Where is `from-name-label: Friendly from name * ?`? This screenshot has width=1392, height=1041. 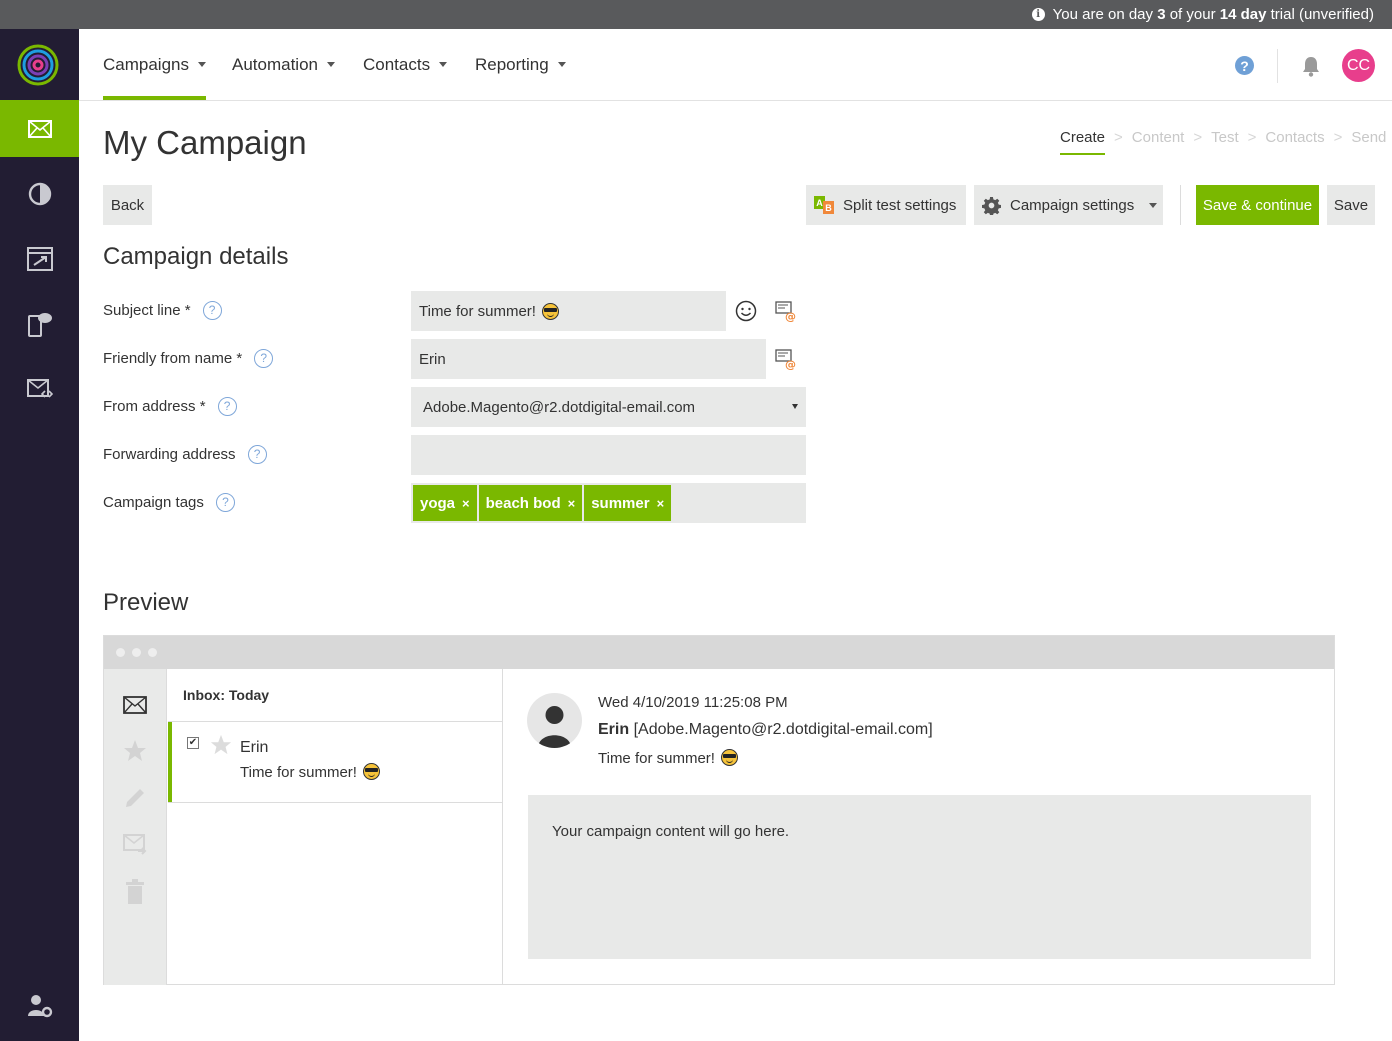 from-name-label: Friendly from name * ? is located at coordinates (188, 358).